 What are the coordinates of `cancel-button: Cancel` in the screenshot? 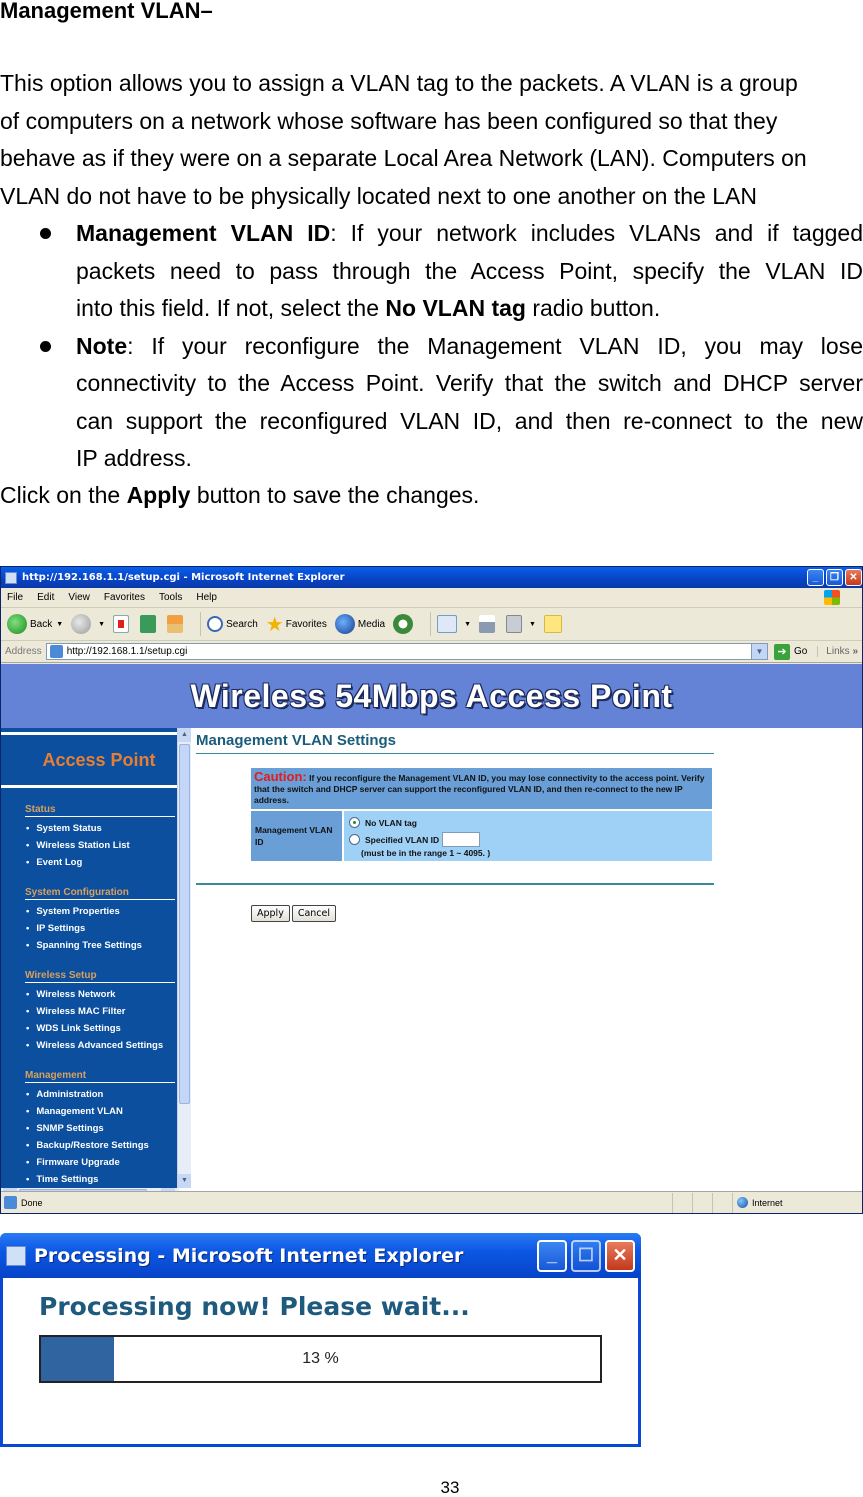 It's located at (314, 913).